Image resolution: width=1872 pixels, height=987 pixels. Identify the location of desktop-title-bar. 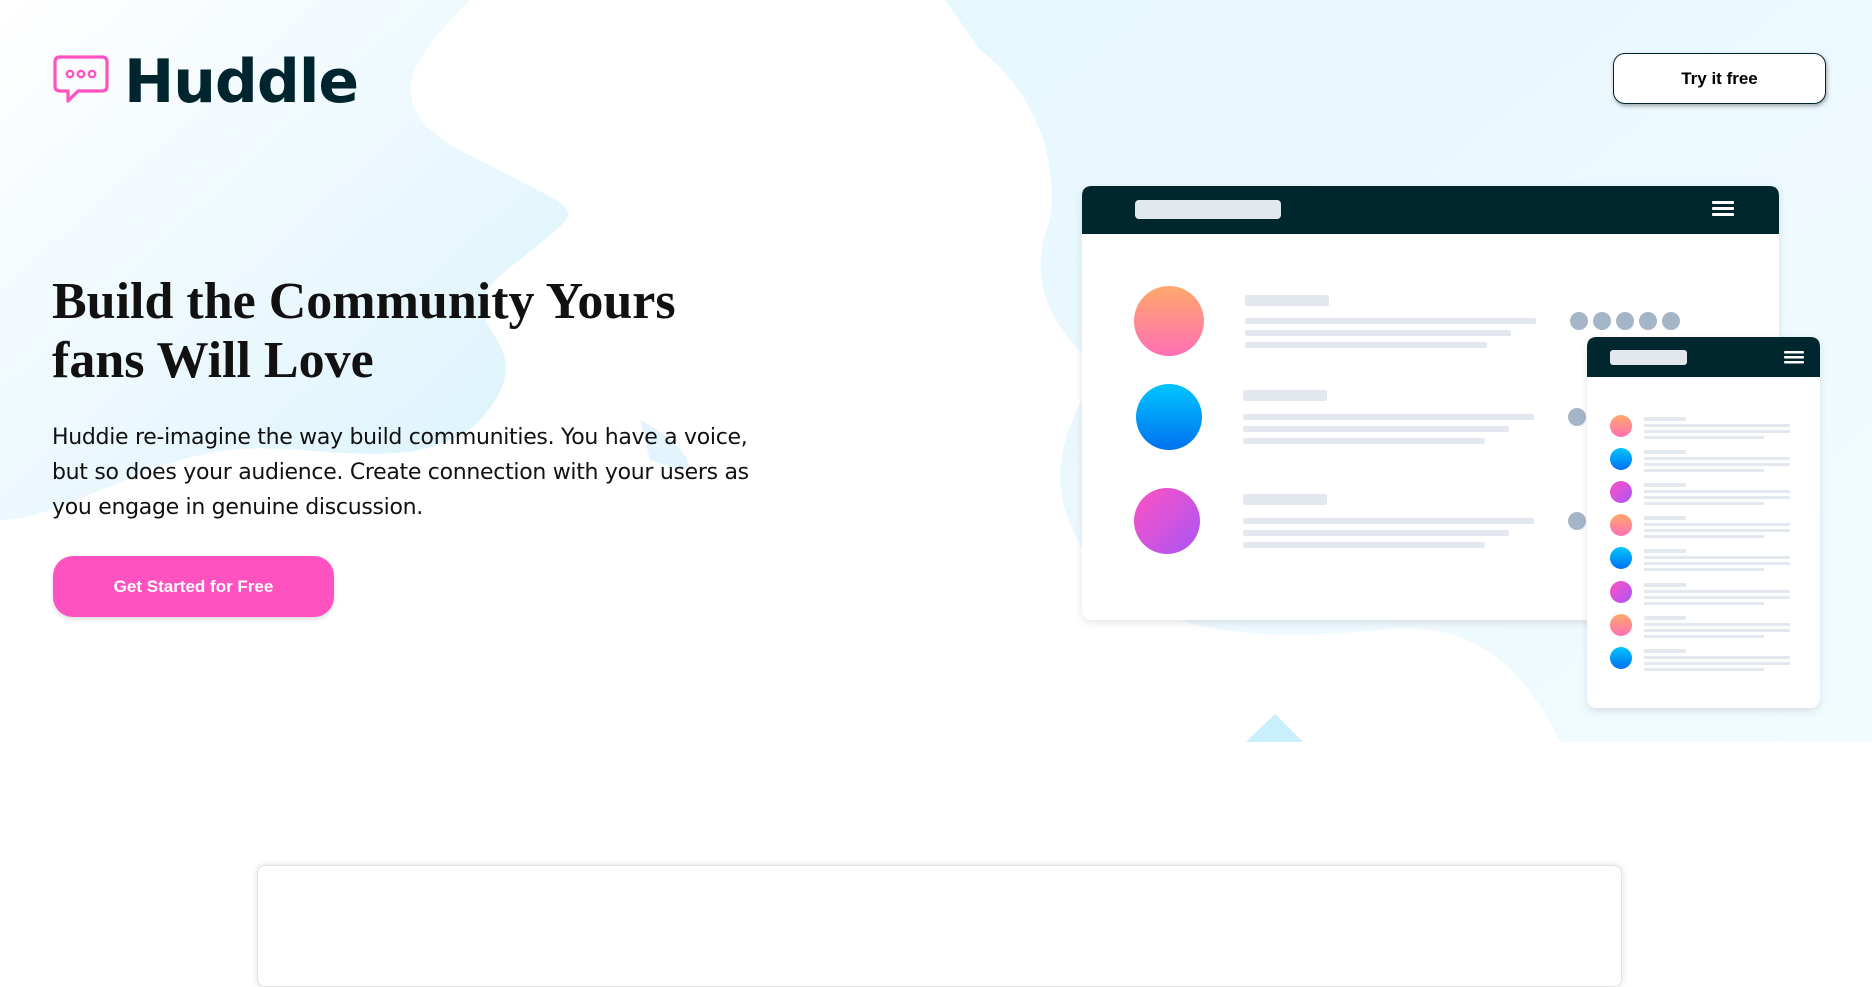
(1208, 209).